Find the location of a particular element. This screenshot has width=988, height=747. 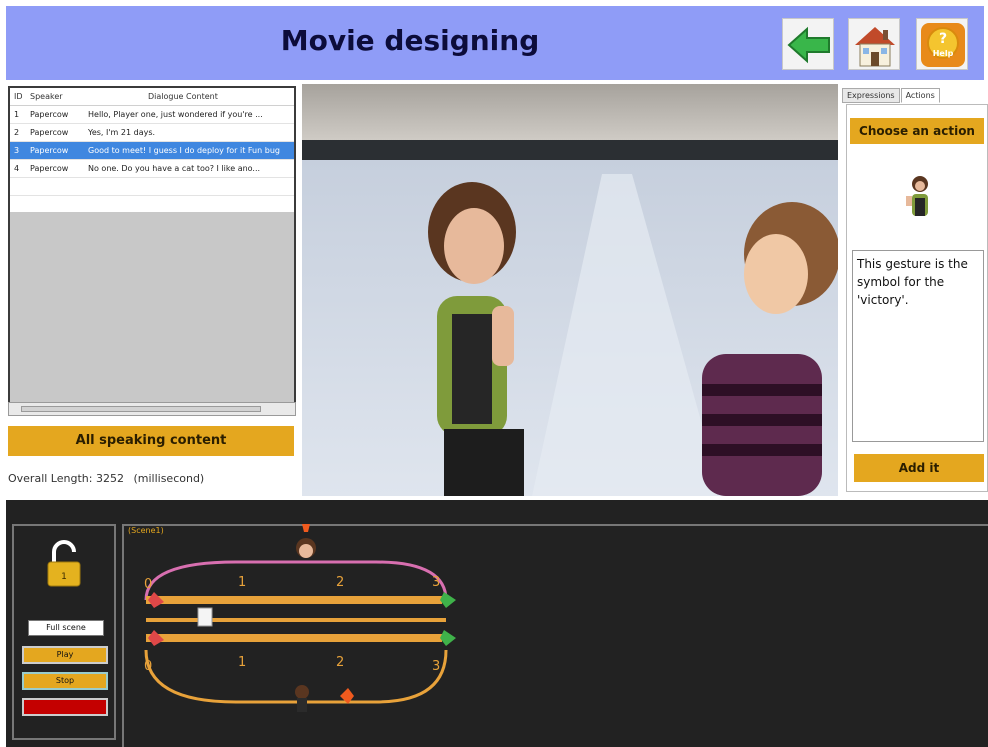

help-icon: ? Help is located at coordinates (943, 45).